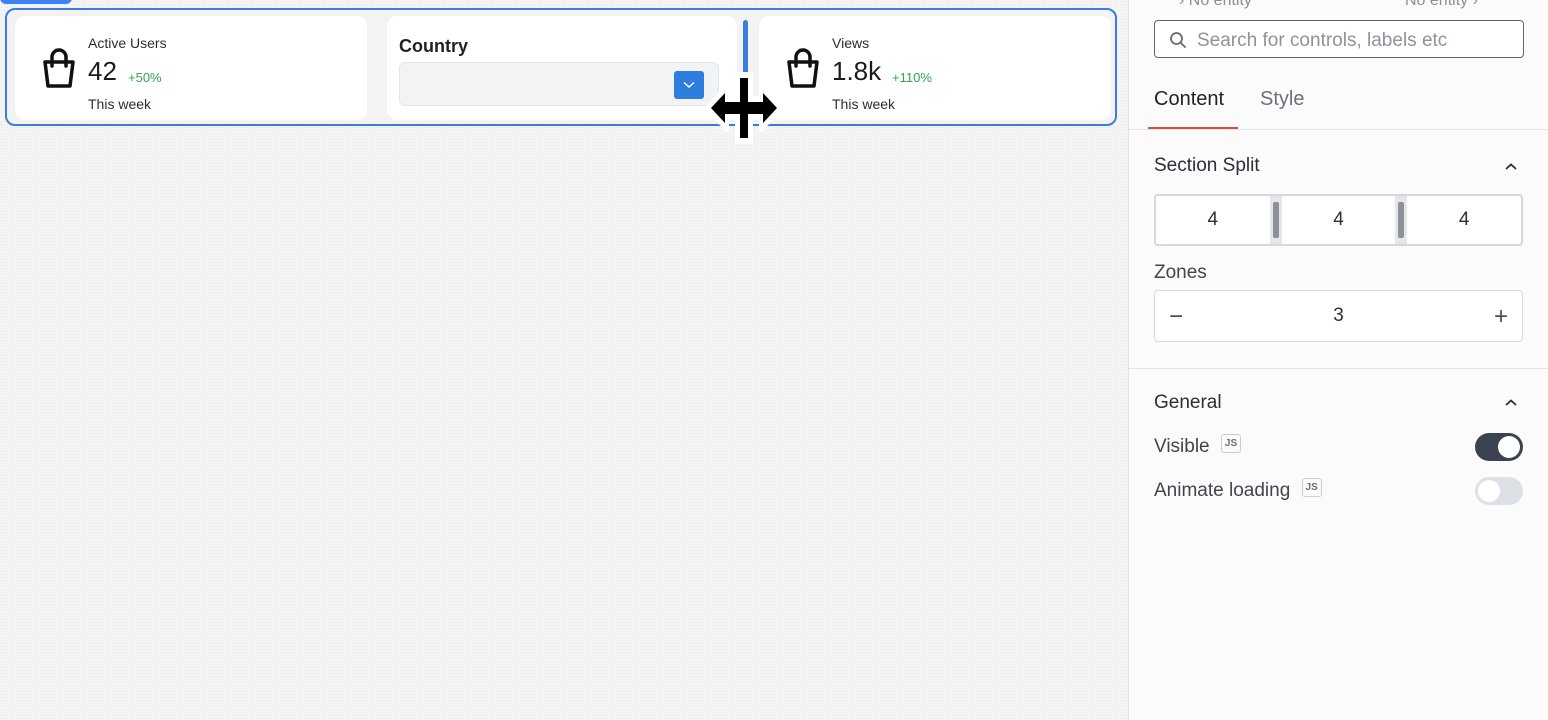 The image size is (1548, 720). I want to click on stat-change: +110%, so click(912, 77).